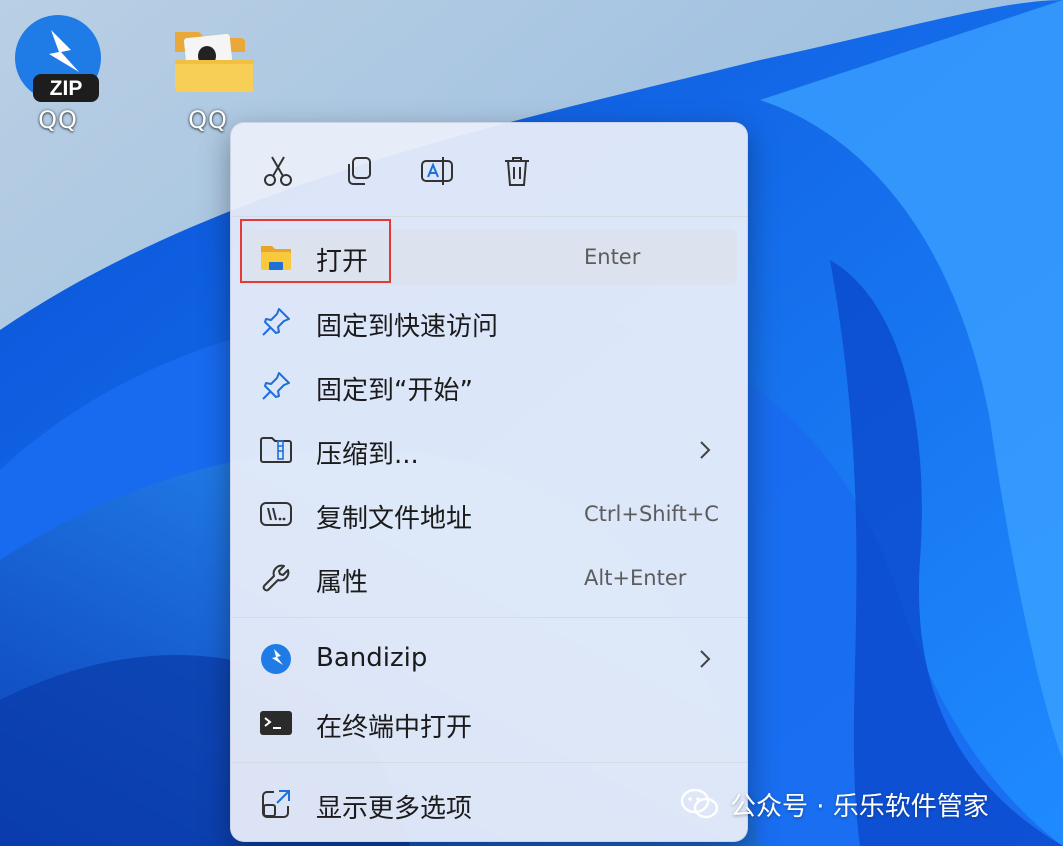 The height and width of the screenshot is (846, 1063). I want to click on wrench-icon, so click(276, 578).